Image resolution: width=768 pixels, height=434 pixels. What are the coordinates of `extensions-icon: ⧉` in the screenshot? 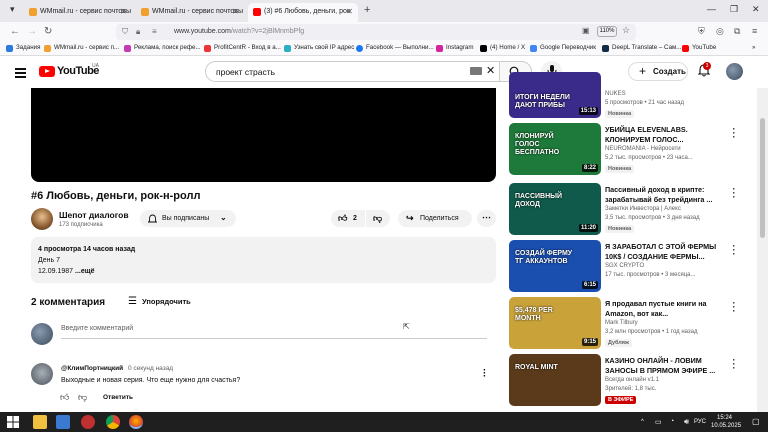 It's located at (737, 31).